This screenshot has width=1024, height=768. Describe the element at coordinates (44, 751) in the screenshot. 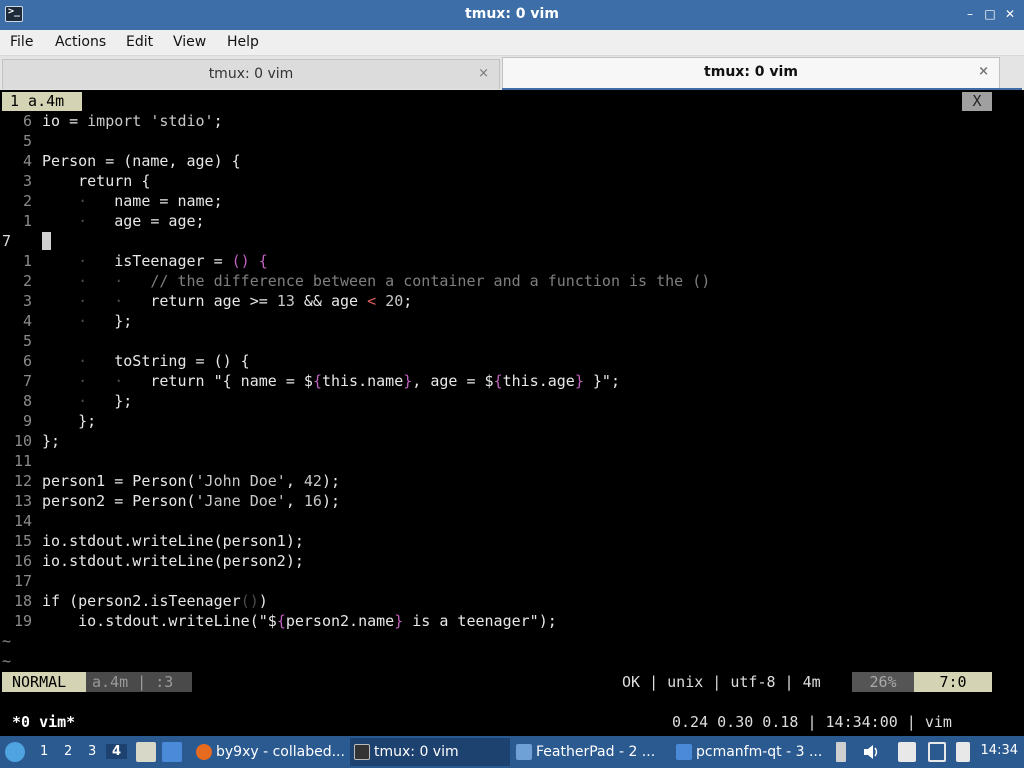

I see `workspace-1: 1` at that location.